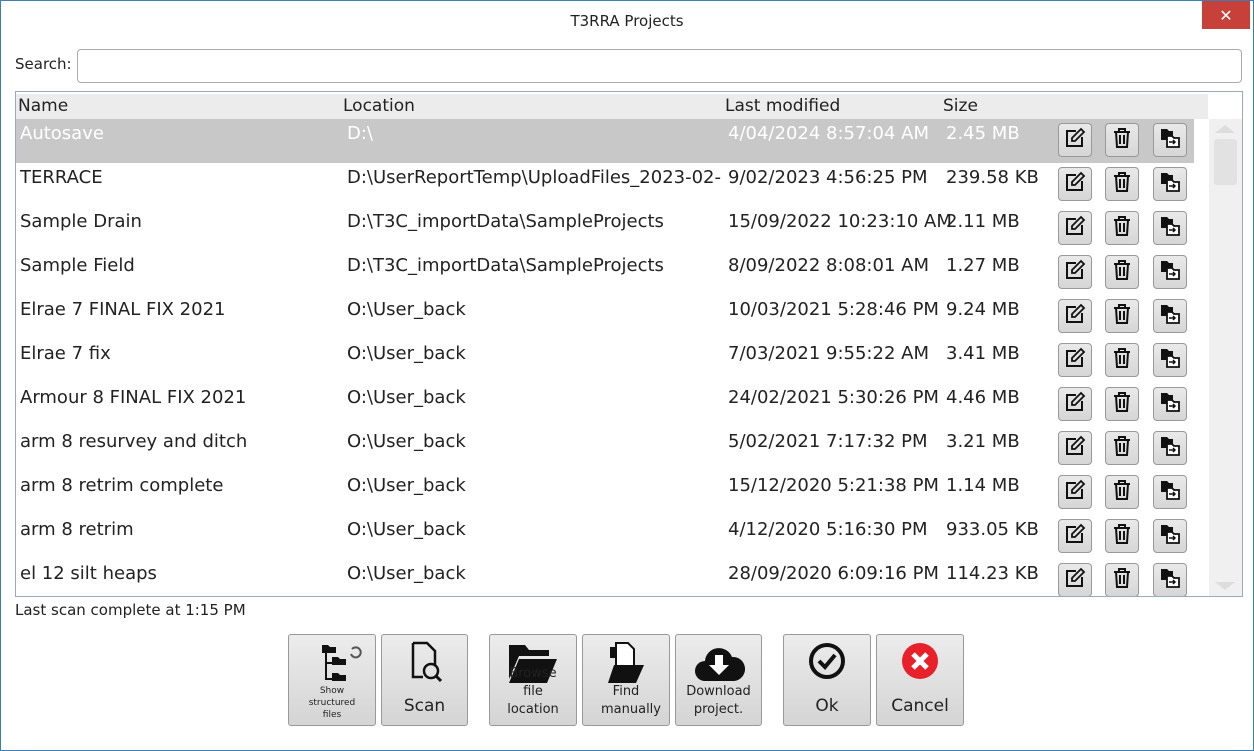  I want to click on scroll-thumb, so click(1225, 162).